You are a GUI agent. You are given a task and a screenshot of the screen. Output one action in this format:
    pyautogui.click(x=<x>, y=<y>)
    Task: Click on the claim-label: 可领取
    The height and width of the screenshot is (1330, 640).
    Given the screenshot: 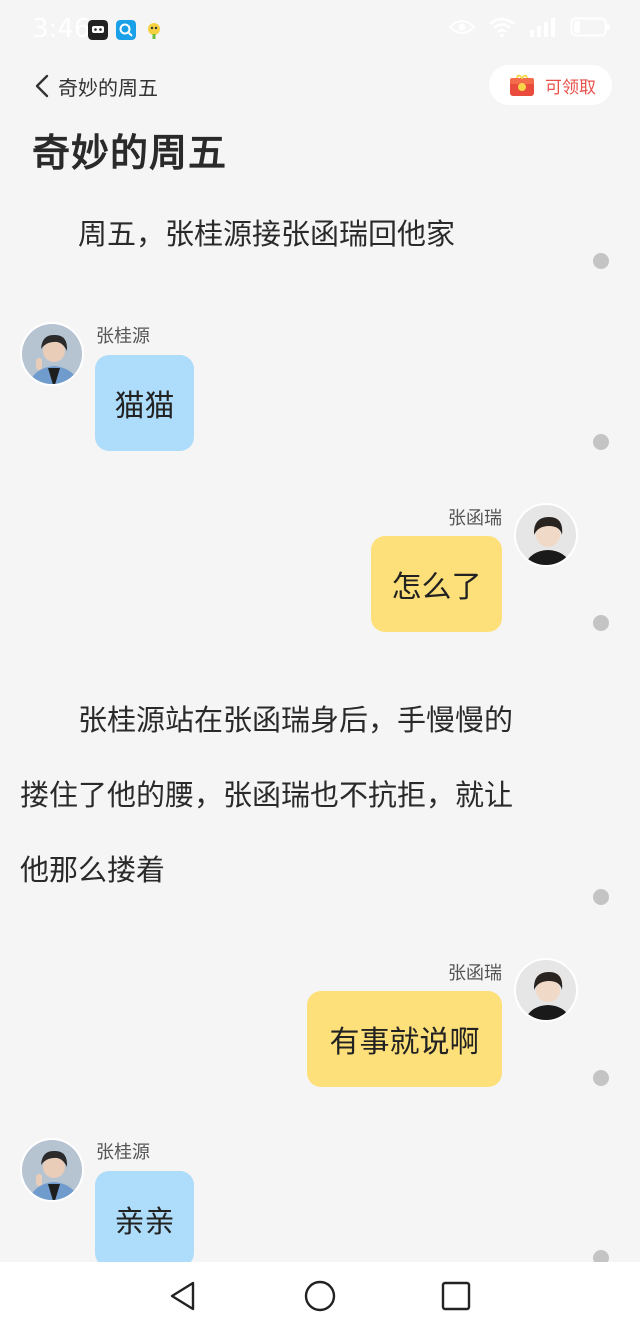 What is the action you would take?
    pyautogui.click(x=570, y=87)
    